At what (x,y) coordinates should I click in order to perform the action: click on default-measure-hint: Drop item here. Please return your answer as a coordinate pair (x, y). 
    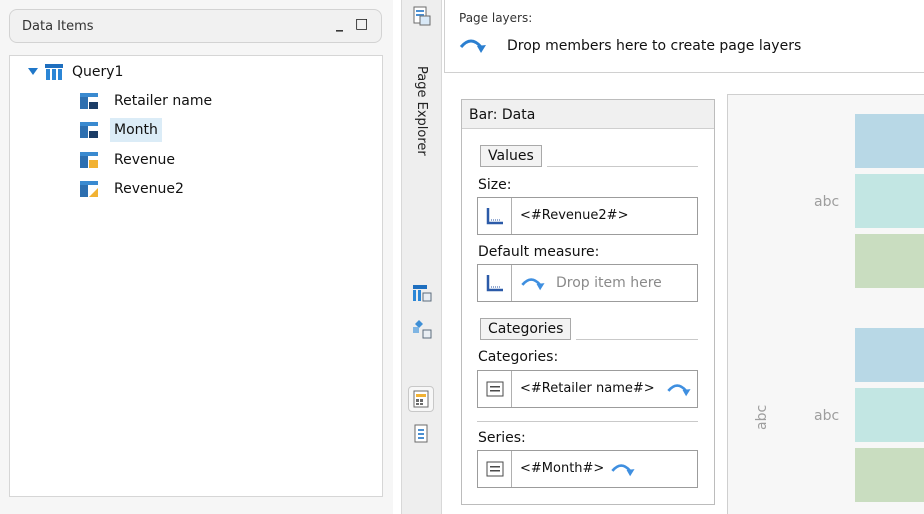
    Looking at the image, I should click on (609, 283).